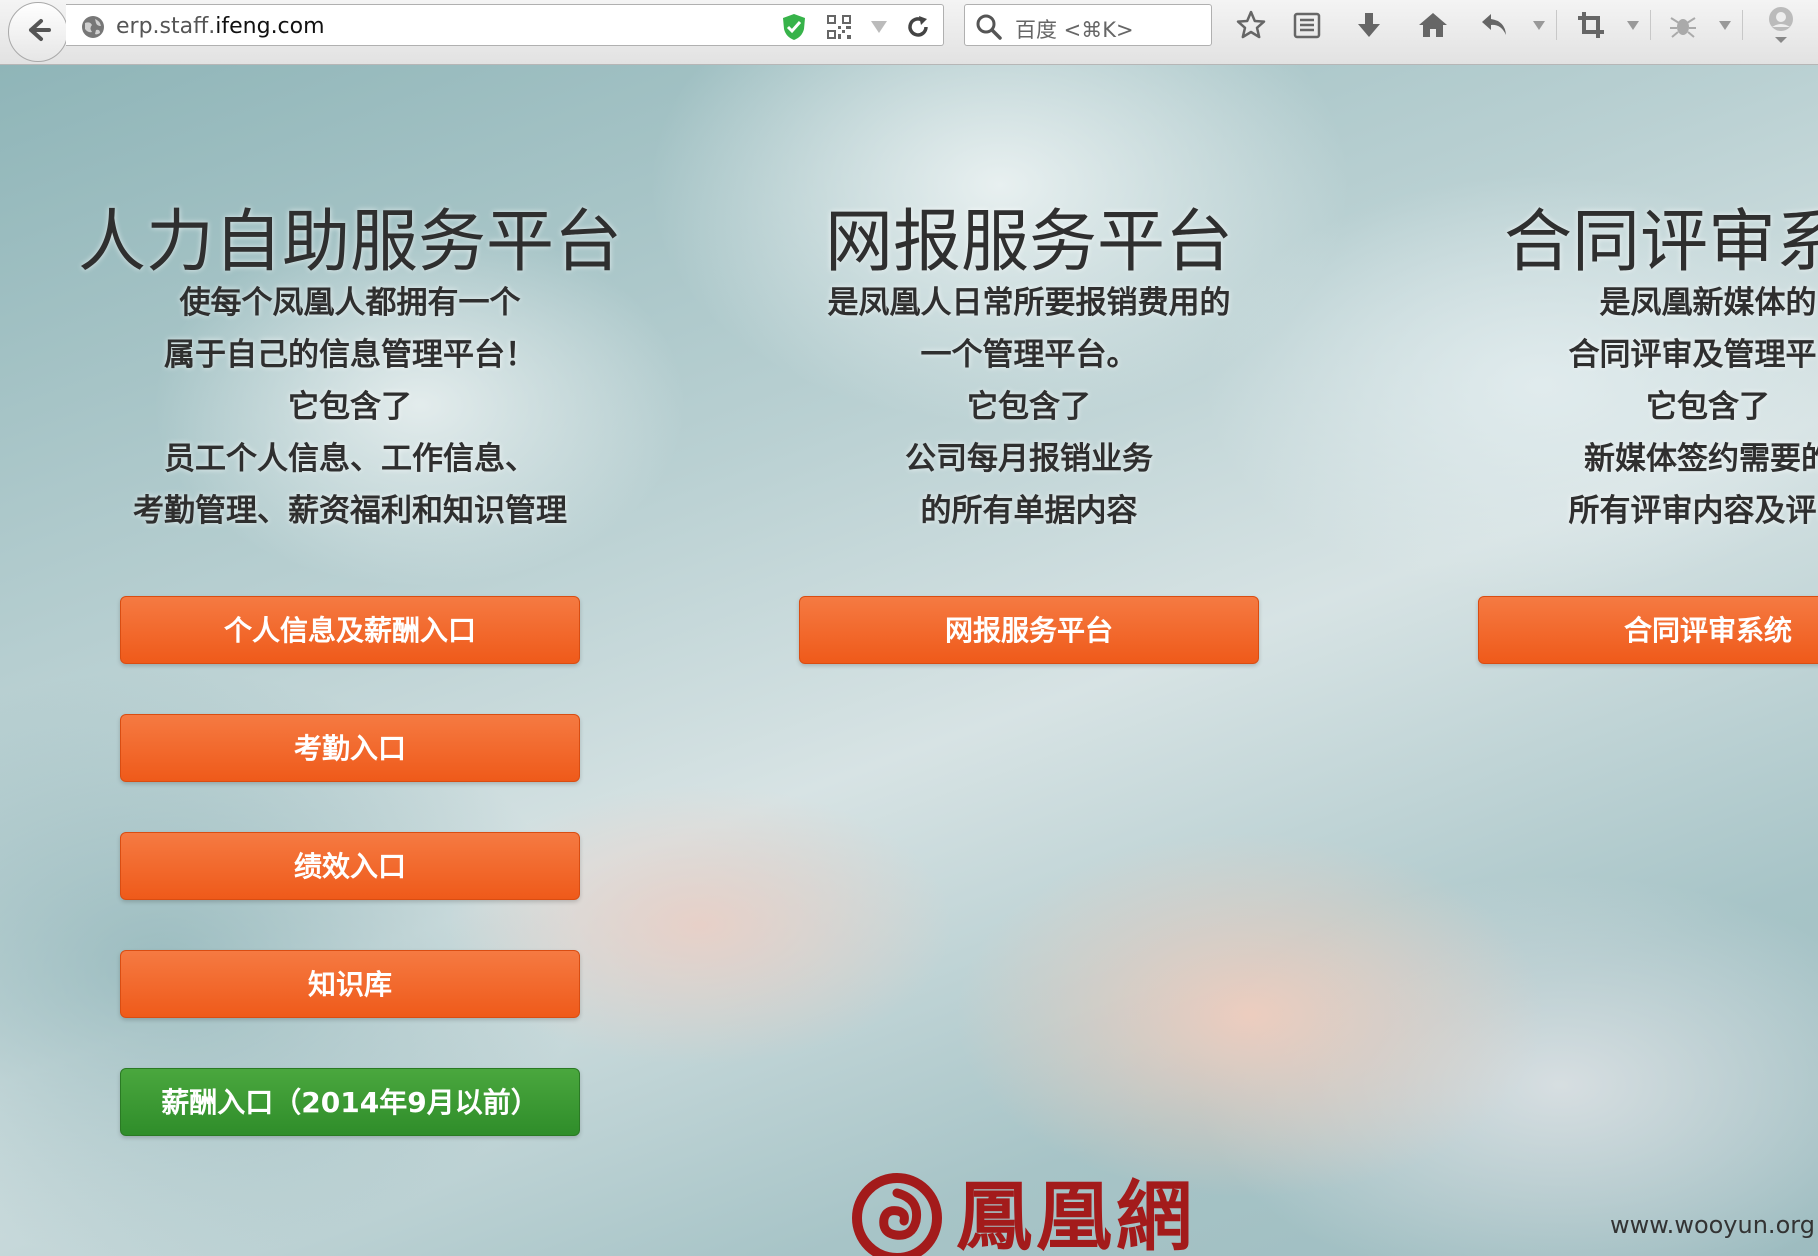 The image size is (1818, 1256). I want to click on url-bar: erp.staff.ifeng.com, so click(505, 25).